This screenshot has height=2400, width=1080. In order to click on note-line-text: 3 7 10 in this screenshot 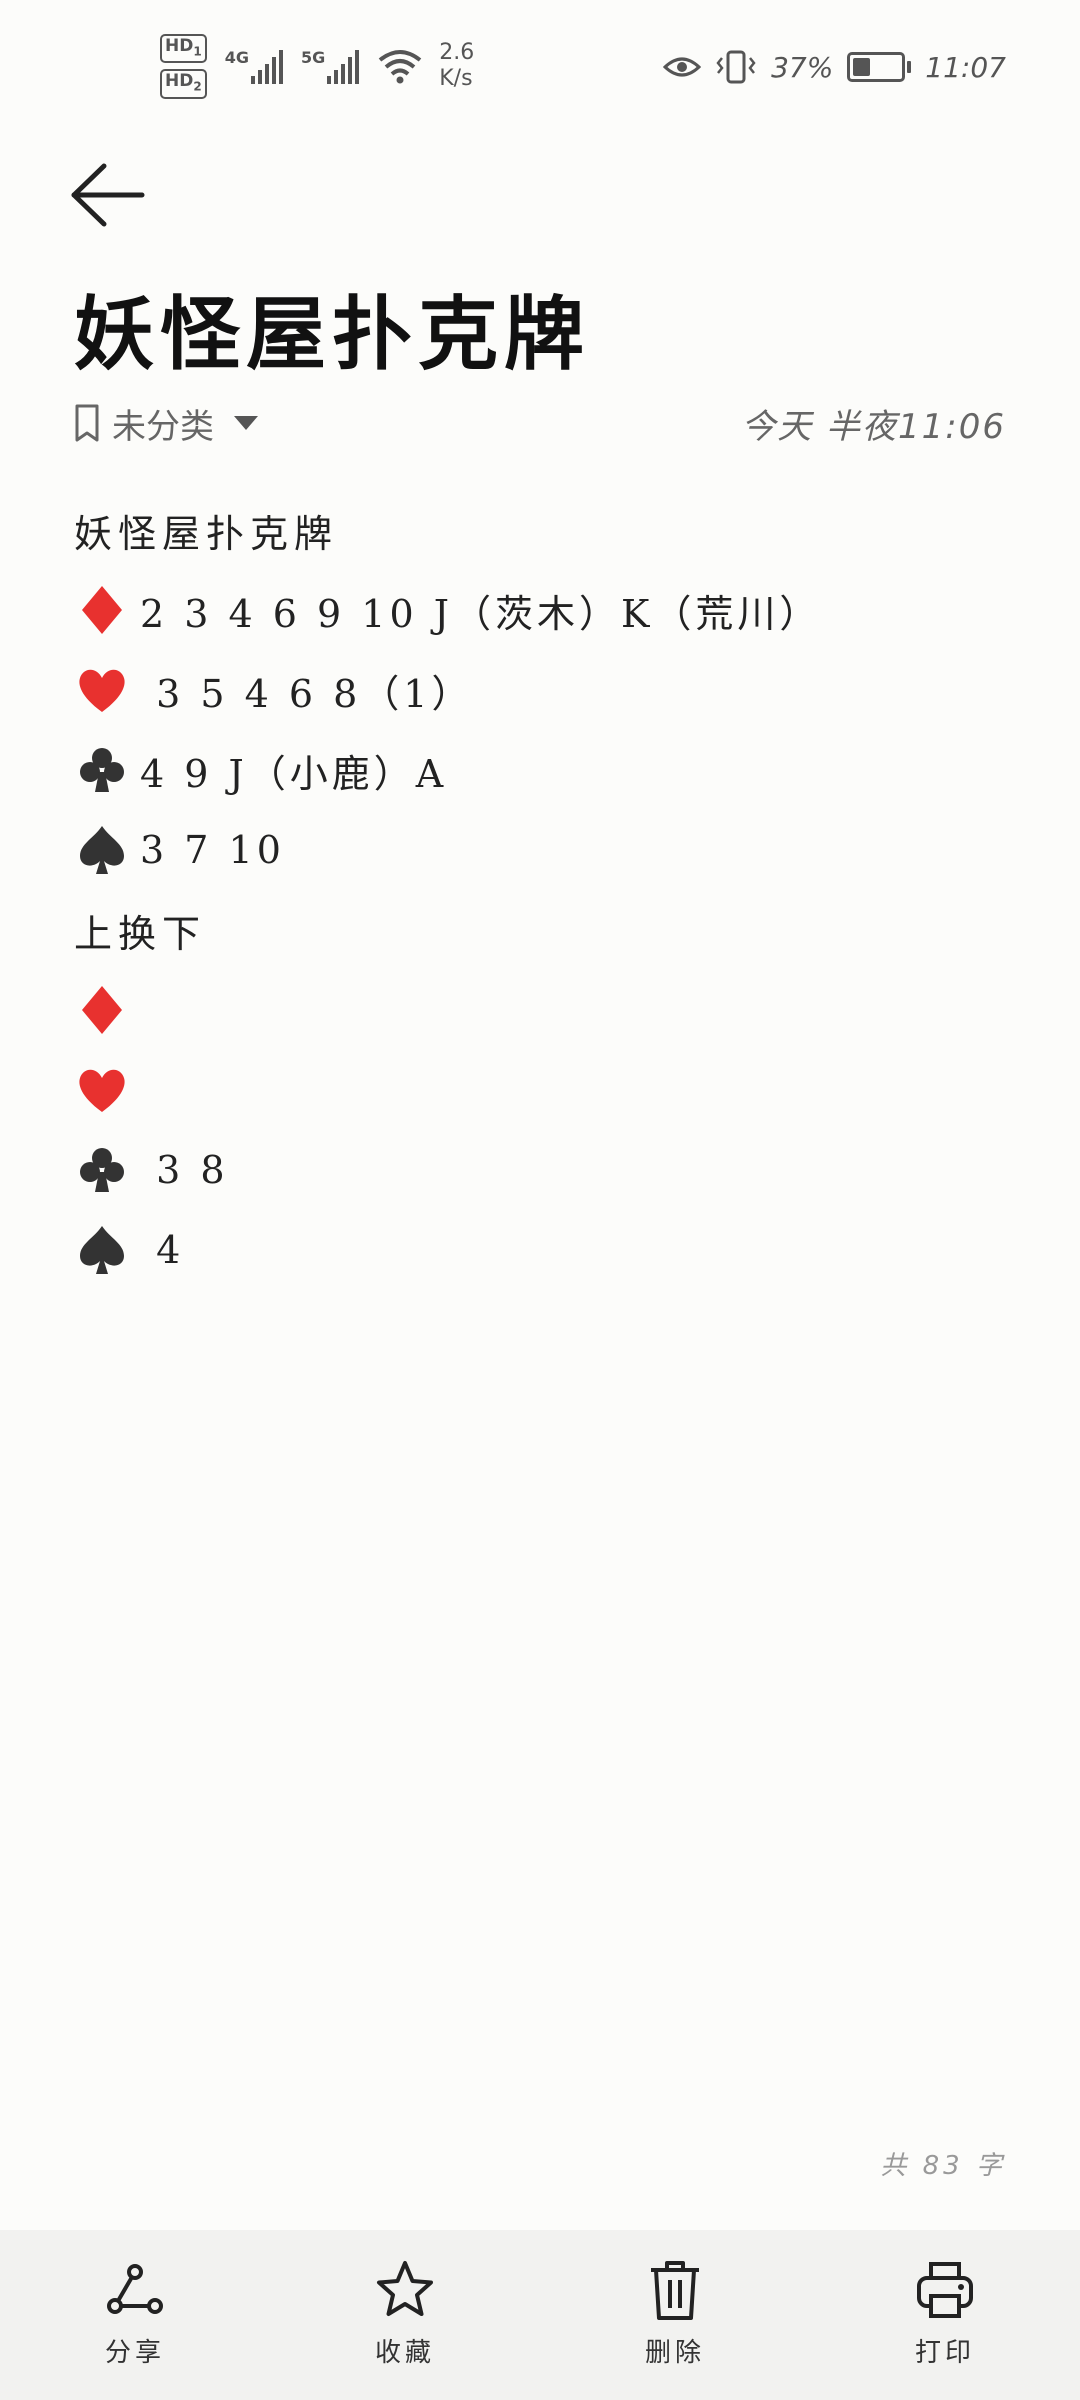, I will do `click(212, 850)`.